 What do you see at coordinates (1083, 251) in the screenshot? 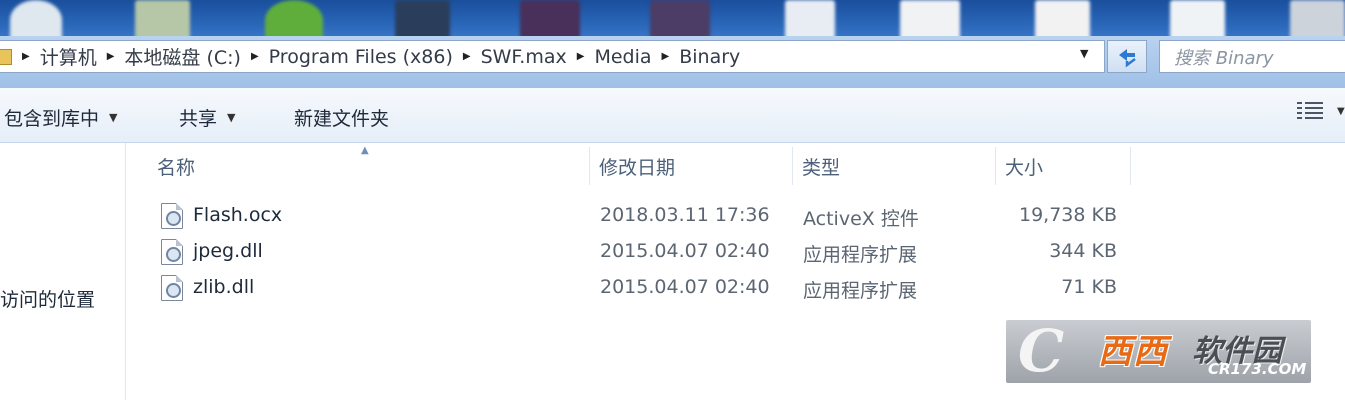
I see `file-size: 344 KB` at bounding box center [1083, 251].